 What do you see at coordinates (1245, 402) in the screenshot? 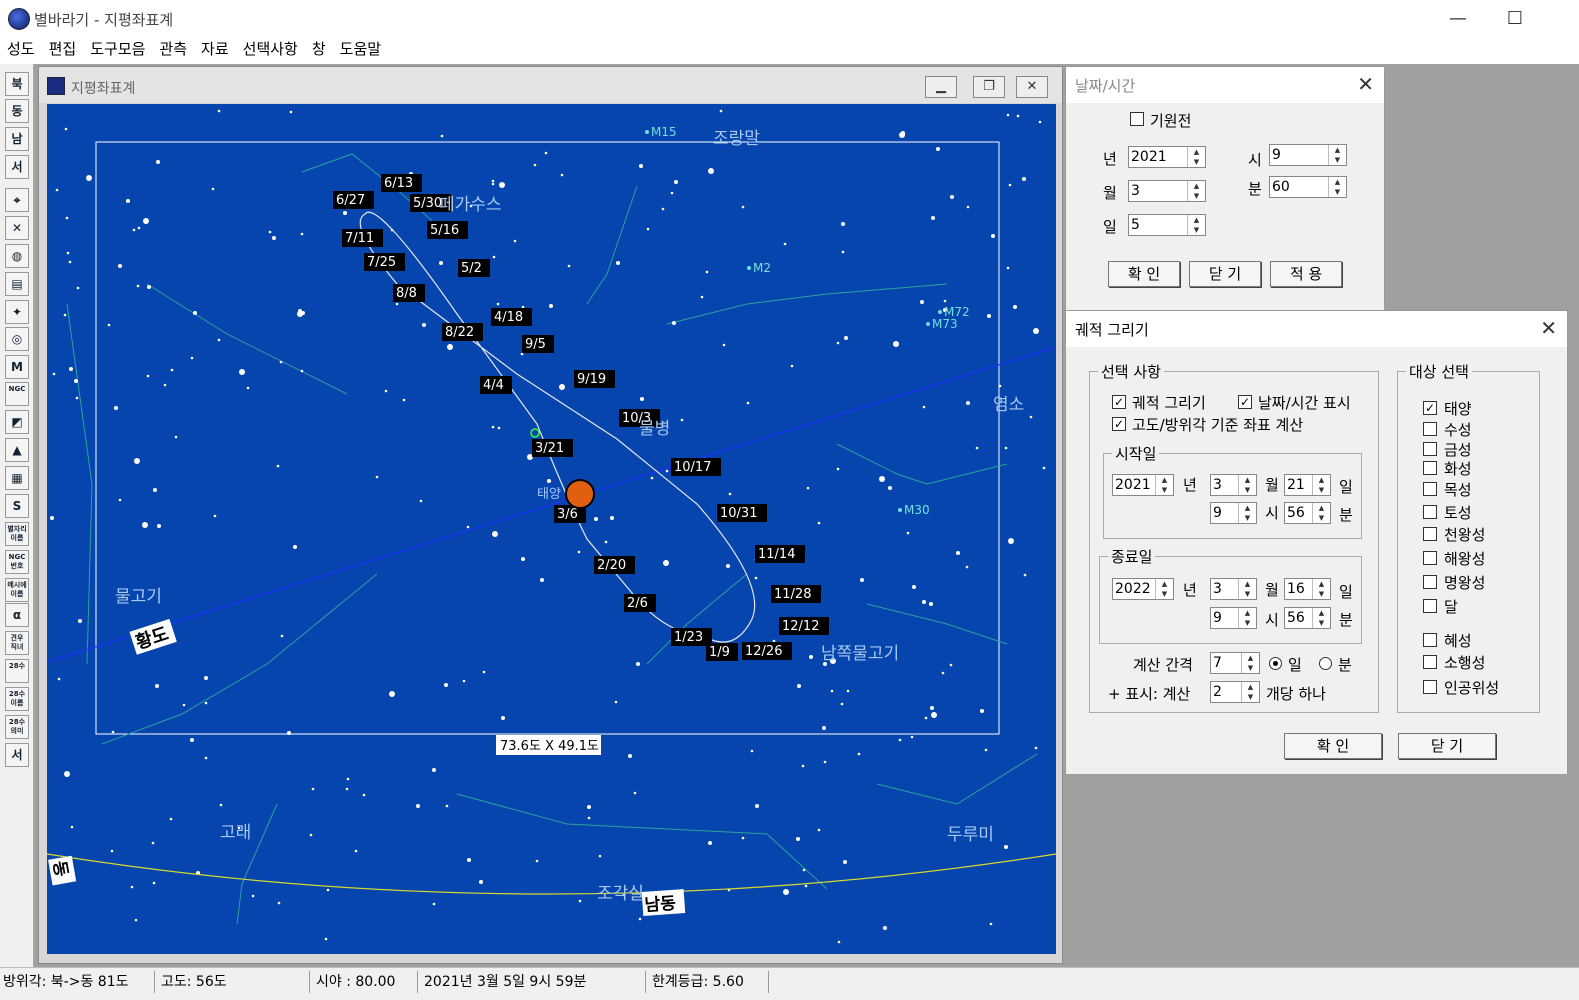
I see `show-datetime-checkbox: ✓` at bounding box center [1245, 402].